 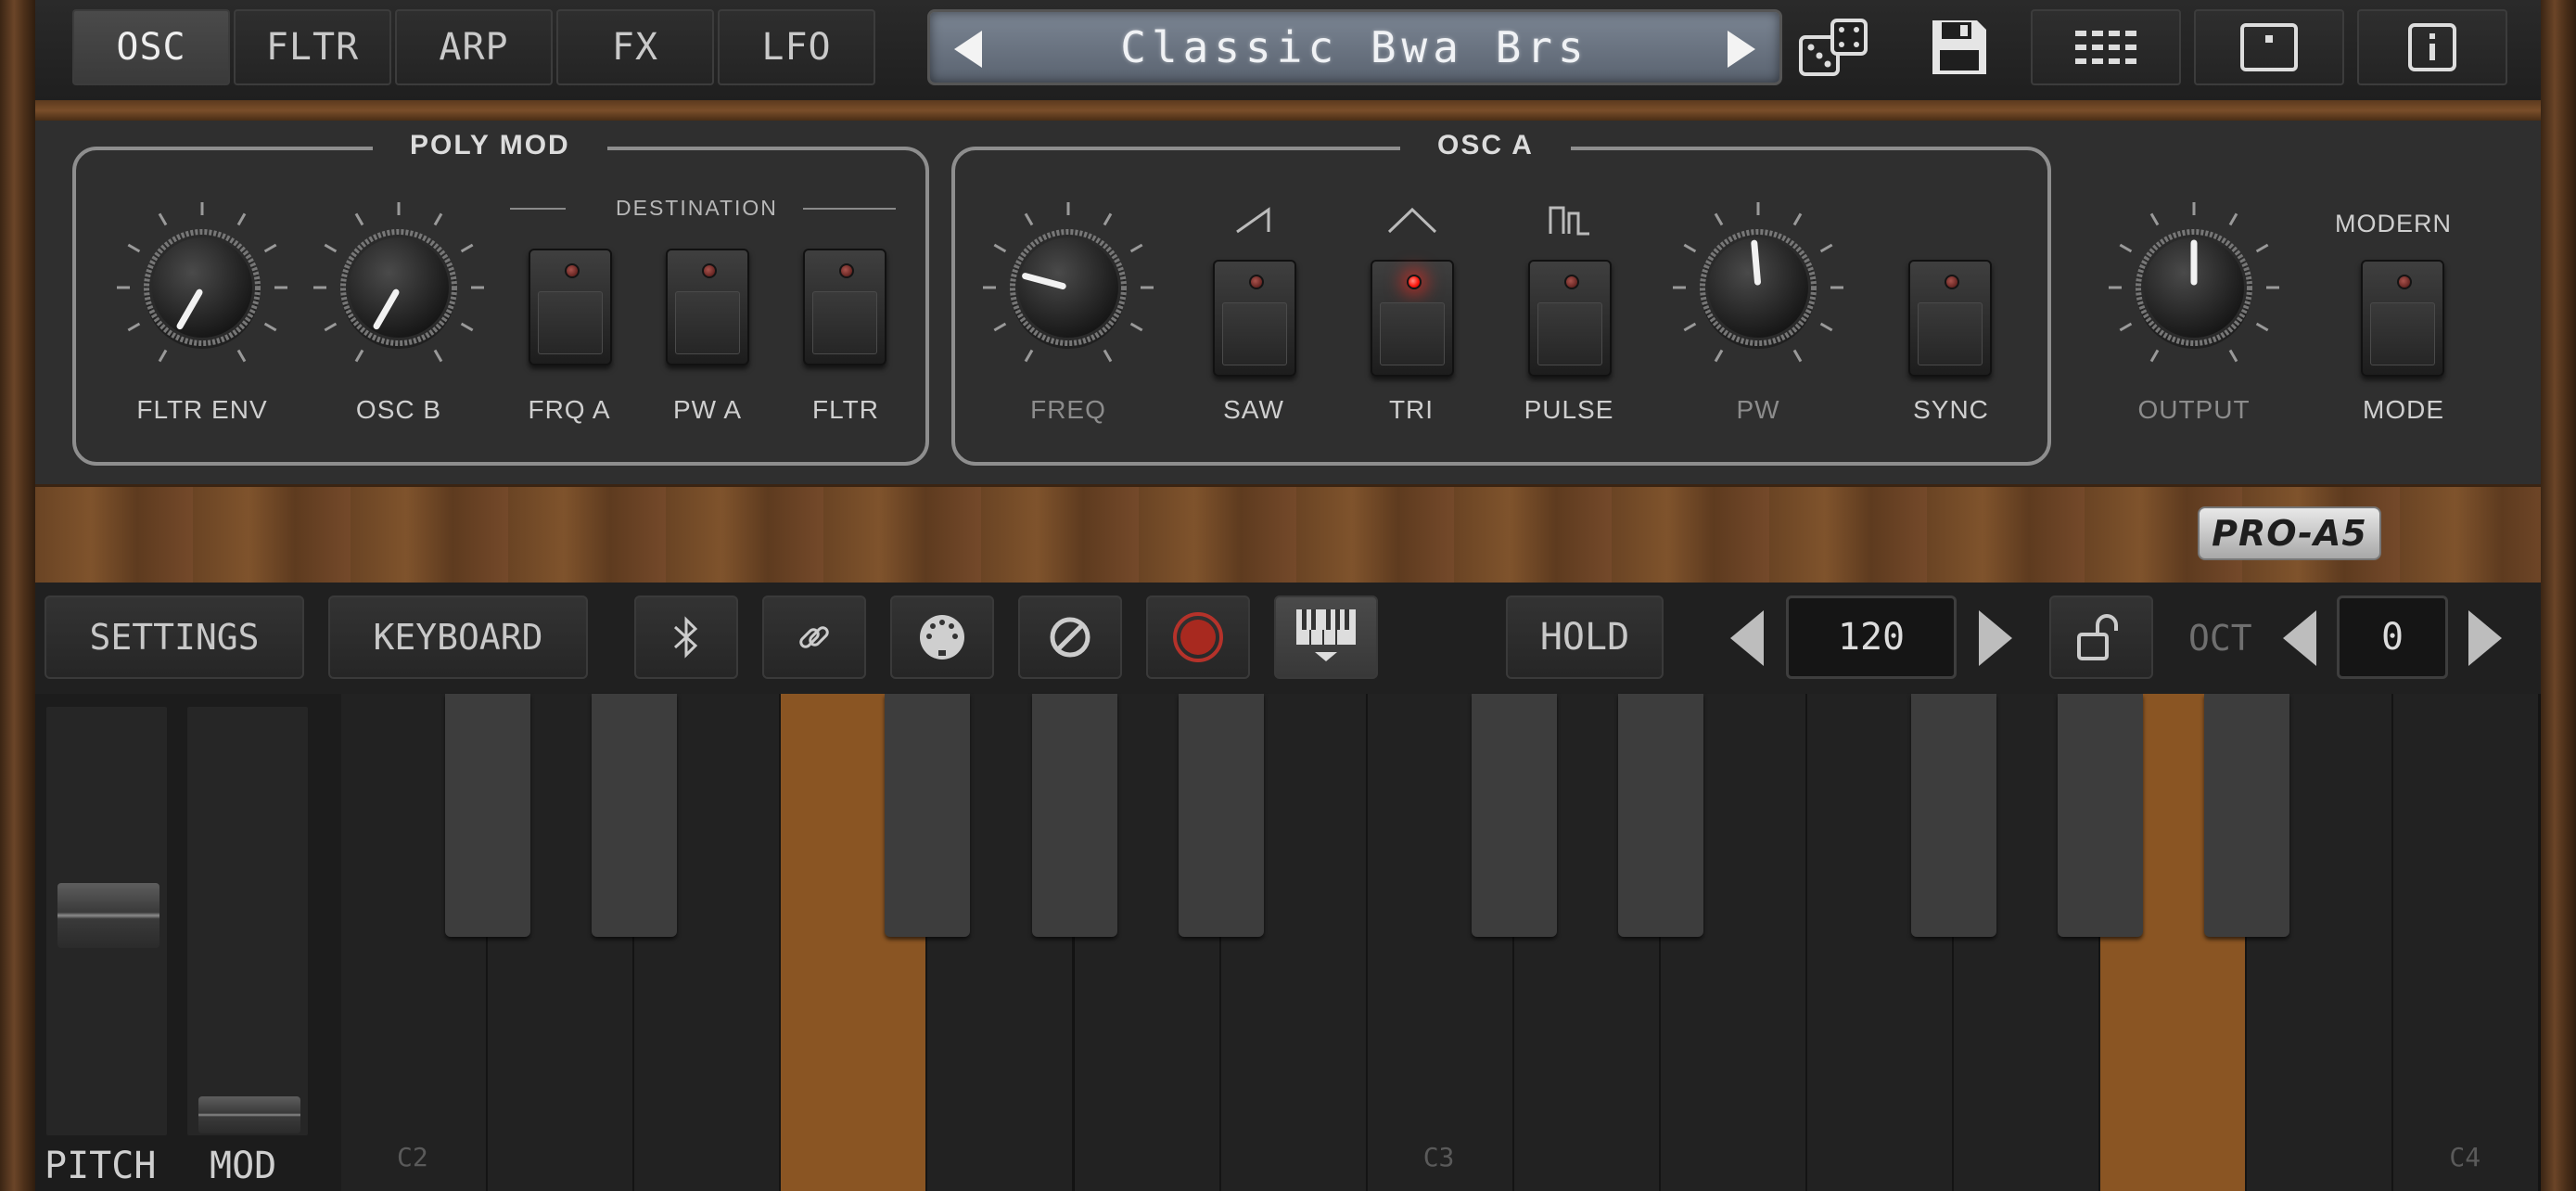 I want to click on tab-fltr: FLTR, so click(x=312, y=47).